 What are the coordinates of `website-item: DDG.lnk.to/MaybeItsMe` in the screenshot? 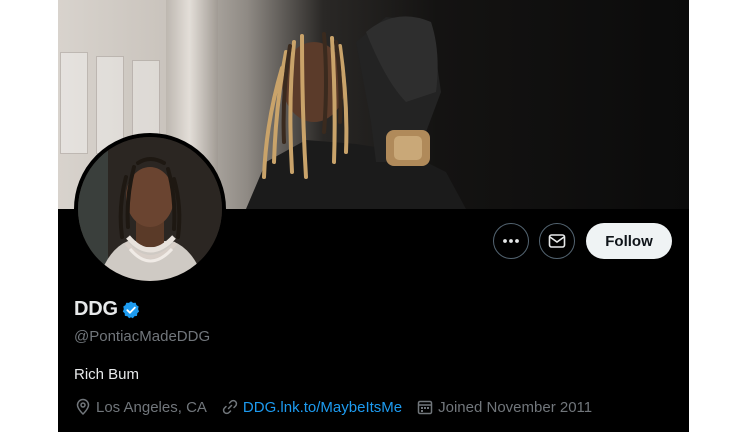 It's located at (311, 407).